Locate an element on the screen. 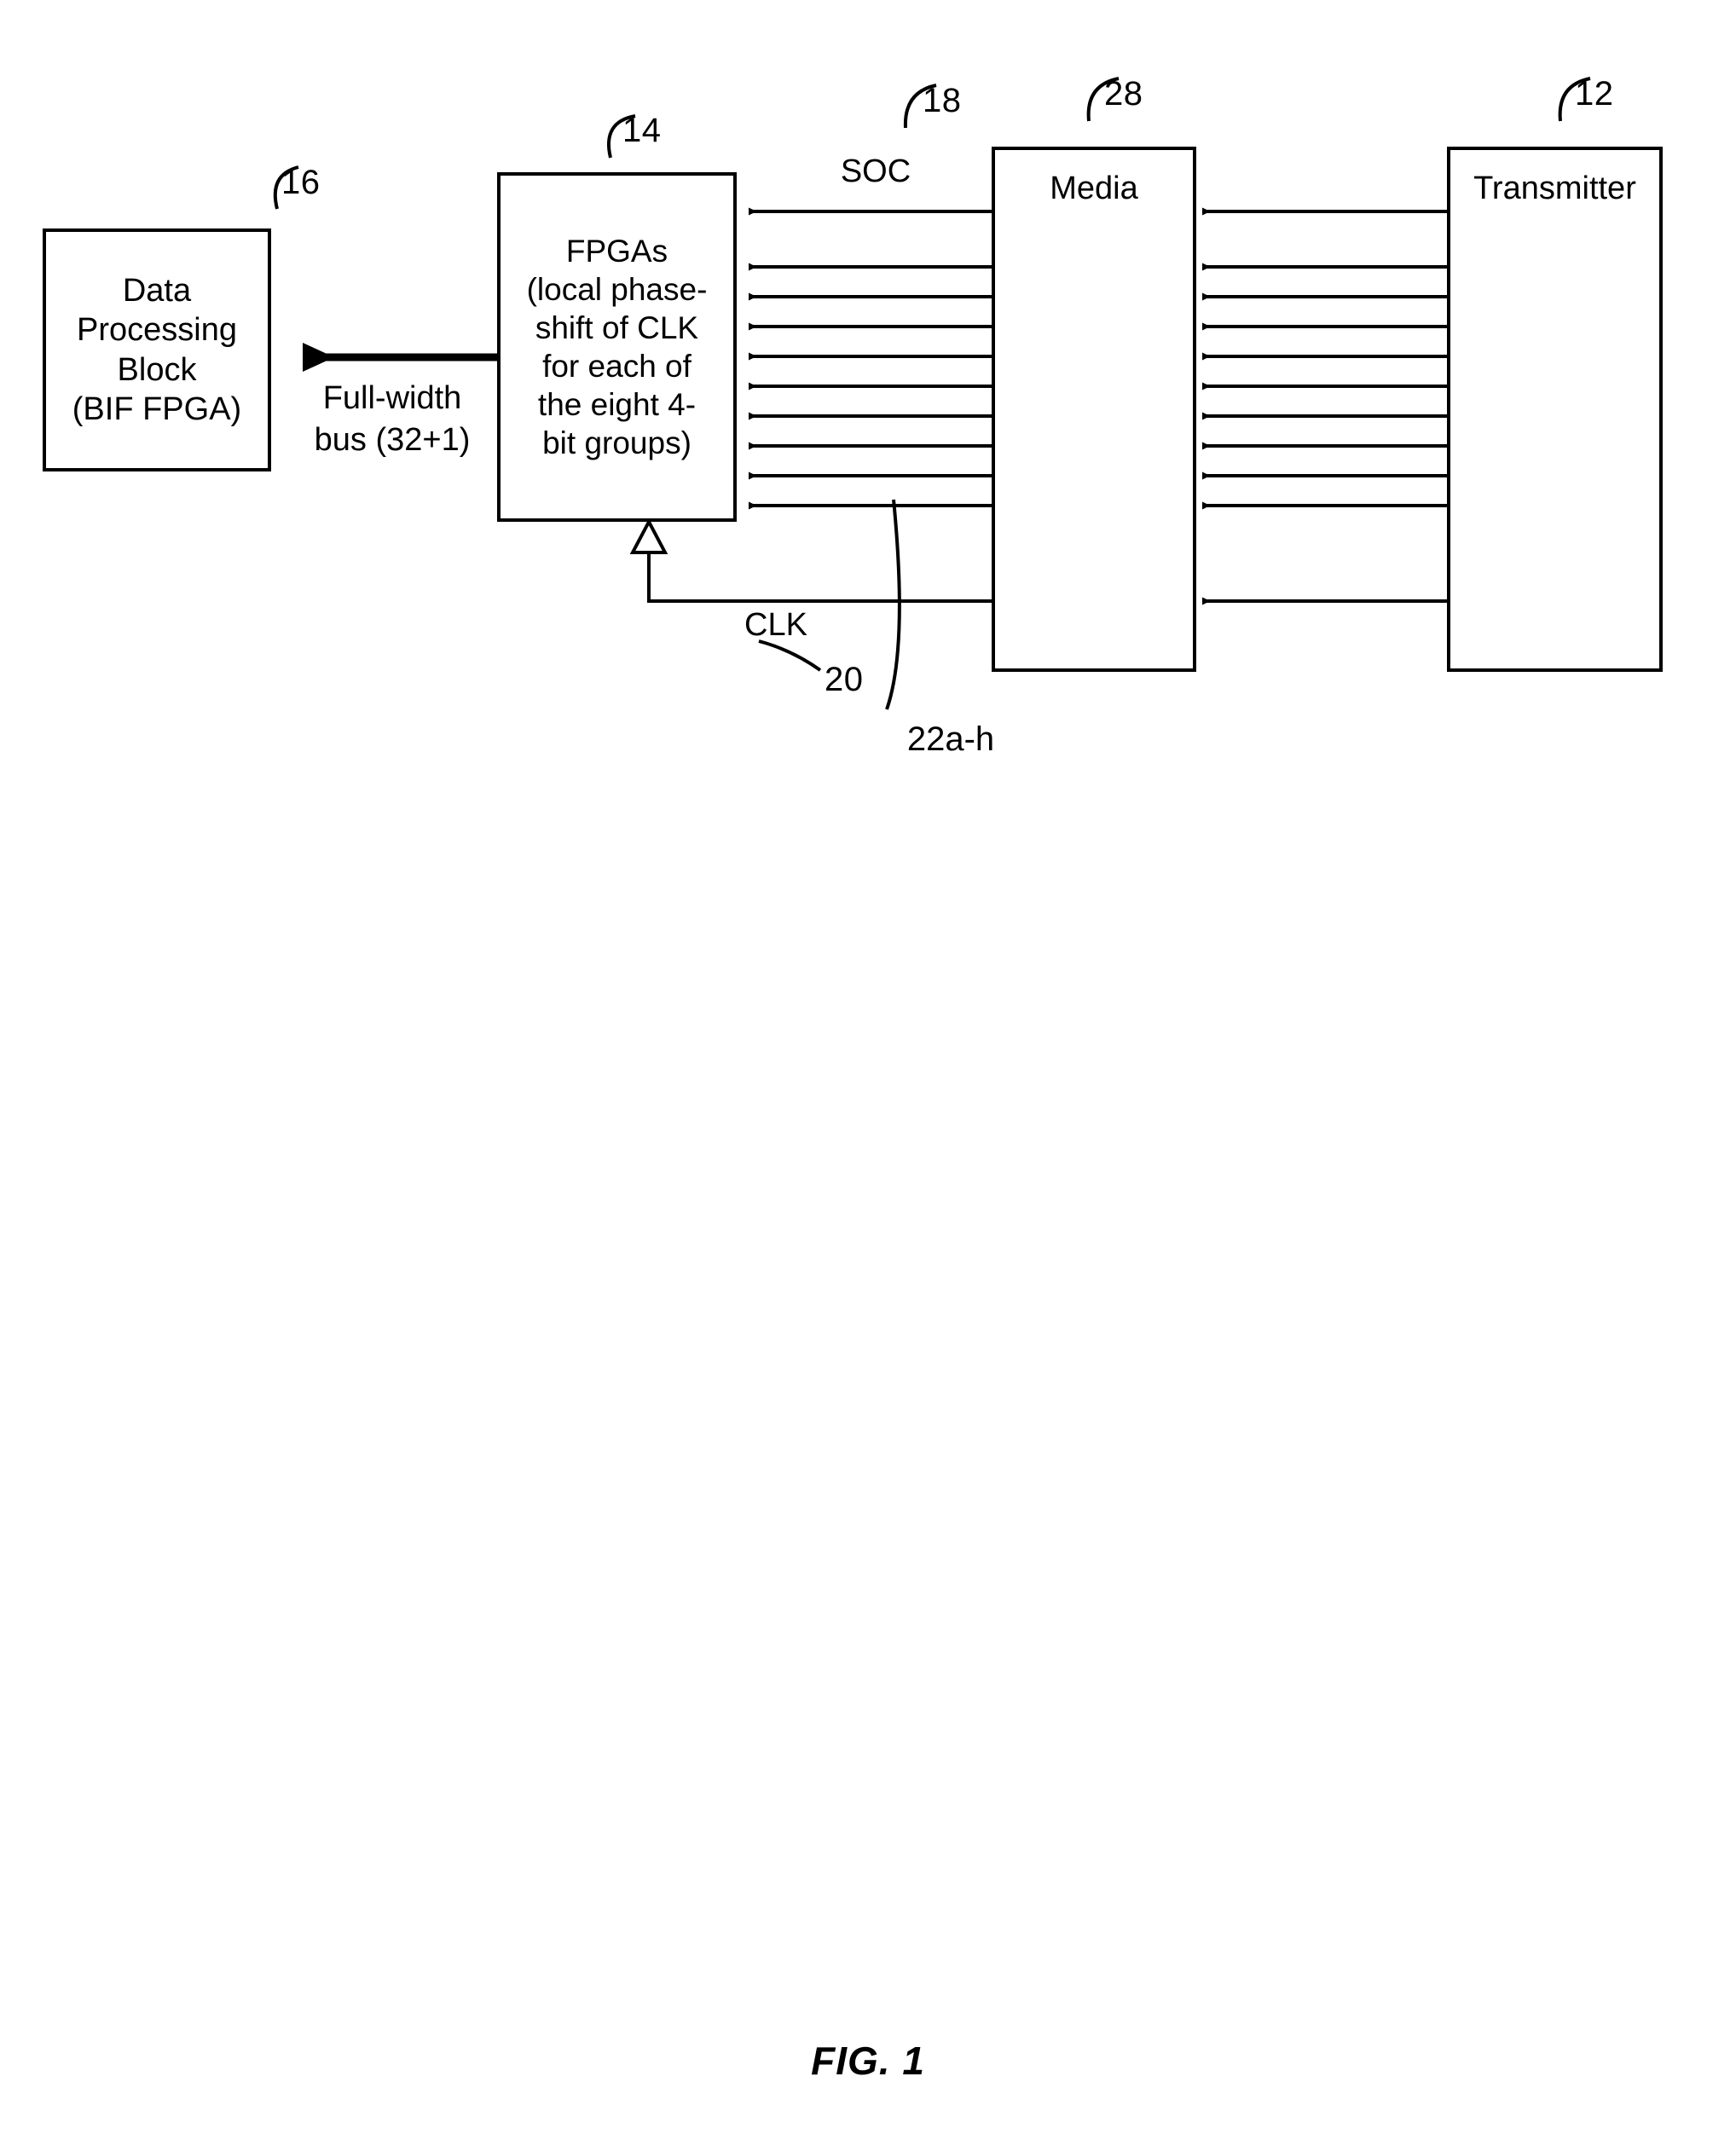 Image resolution: width=1736 pixels, height=2140 pixels. block-data-processing-label: Data Processing Block (BIF FPGA) is located at coordinates (157, 350).